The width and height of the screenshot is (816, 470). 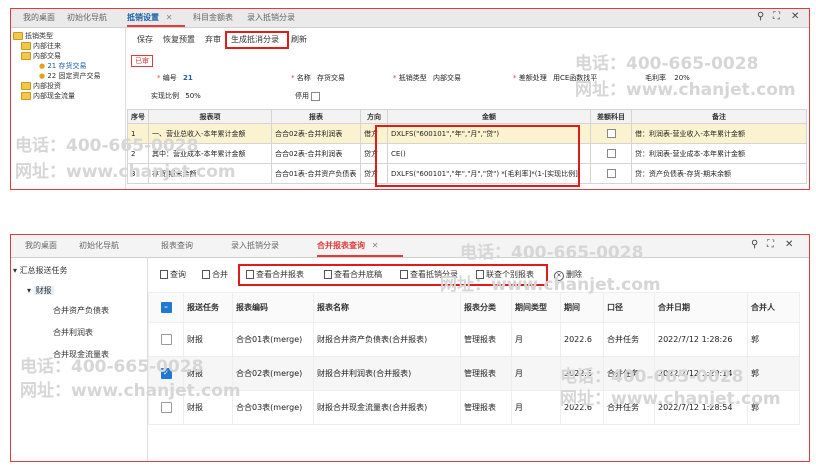 I want to click on tree-root: 抵销类型, so click(x=68, y=36).